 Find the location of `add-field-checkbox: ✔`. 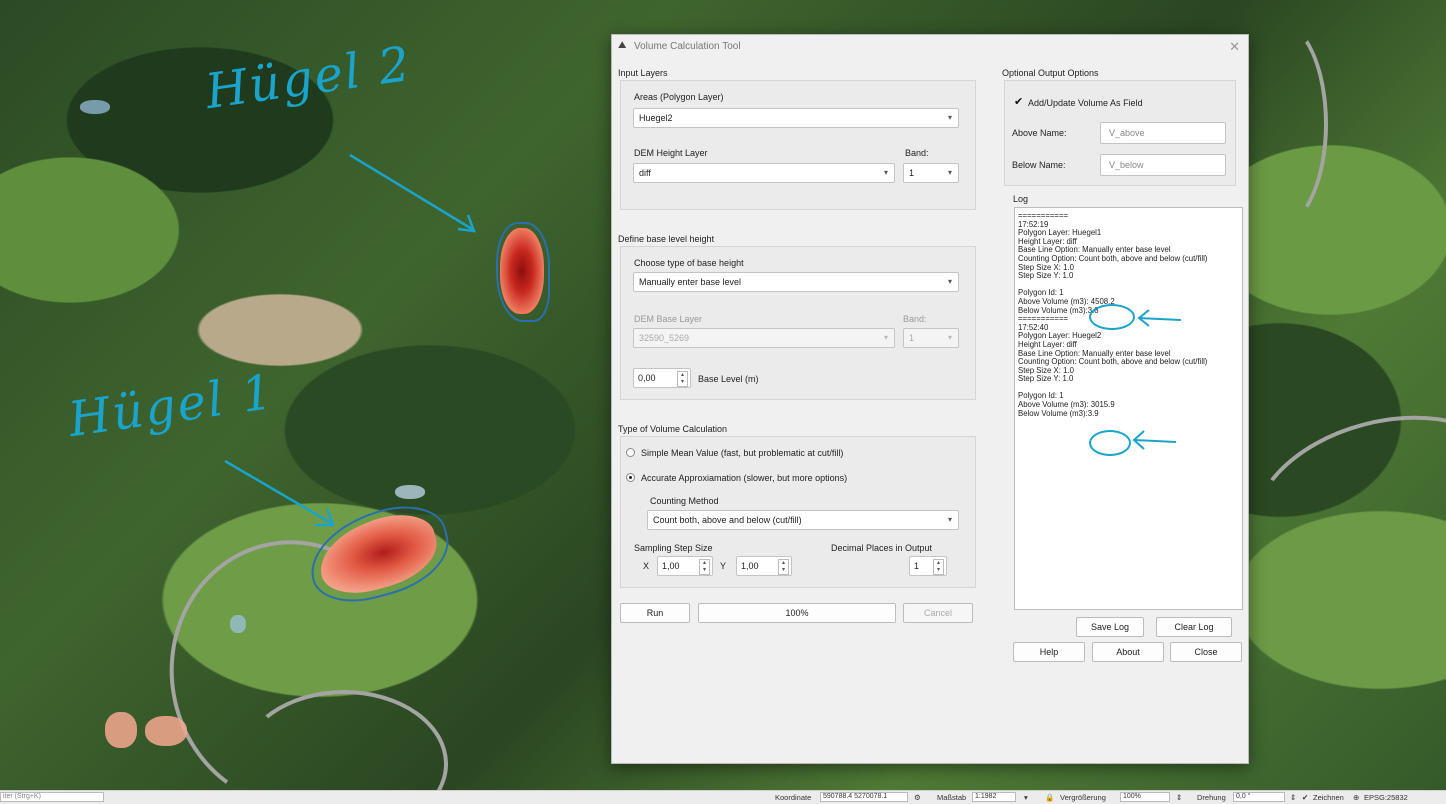

add-field-checkbox: ✔ is located at coordinates (1018, 101).